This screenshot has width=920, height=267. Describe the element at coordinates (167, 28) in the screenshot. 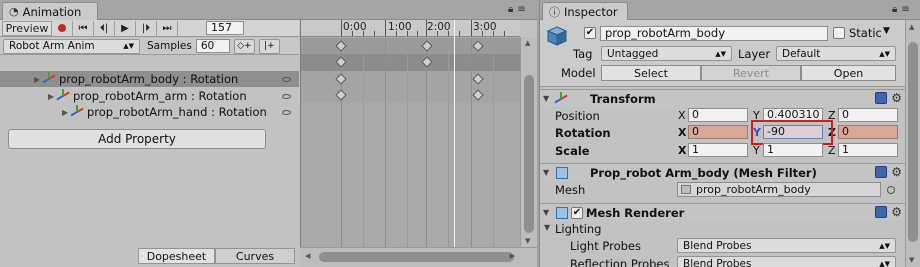

I see `last-key-button: ⏭` at that location.